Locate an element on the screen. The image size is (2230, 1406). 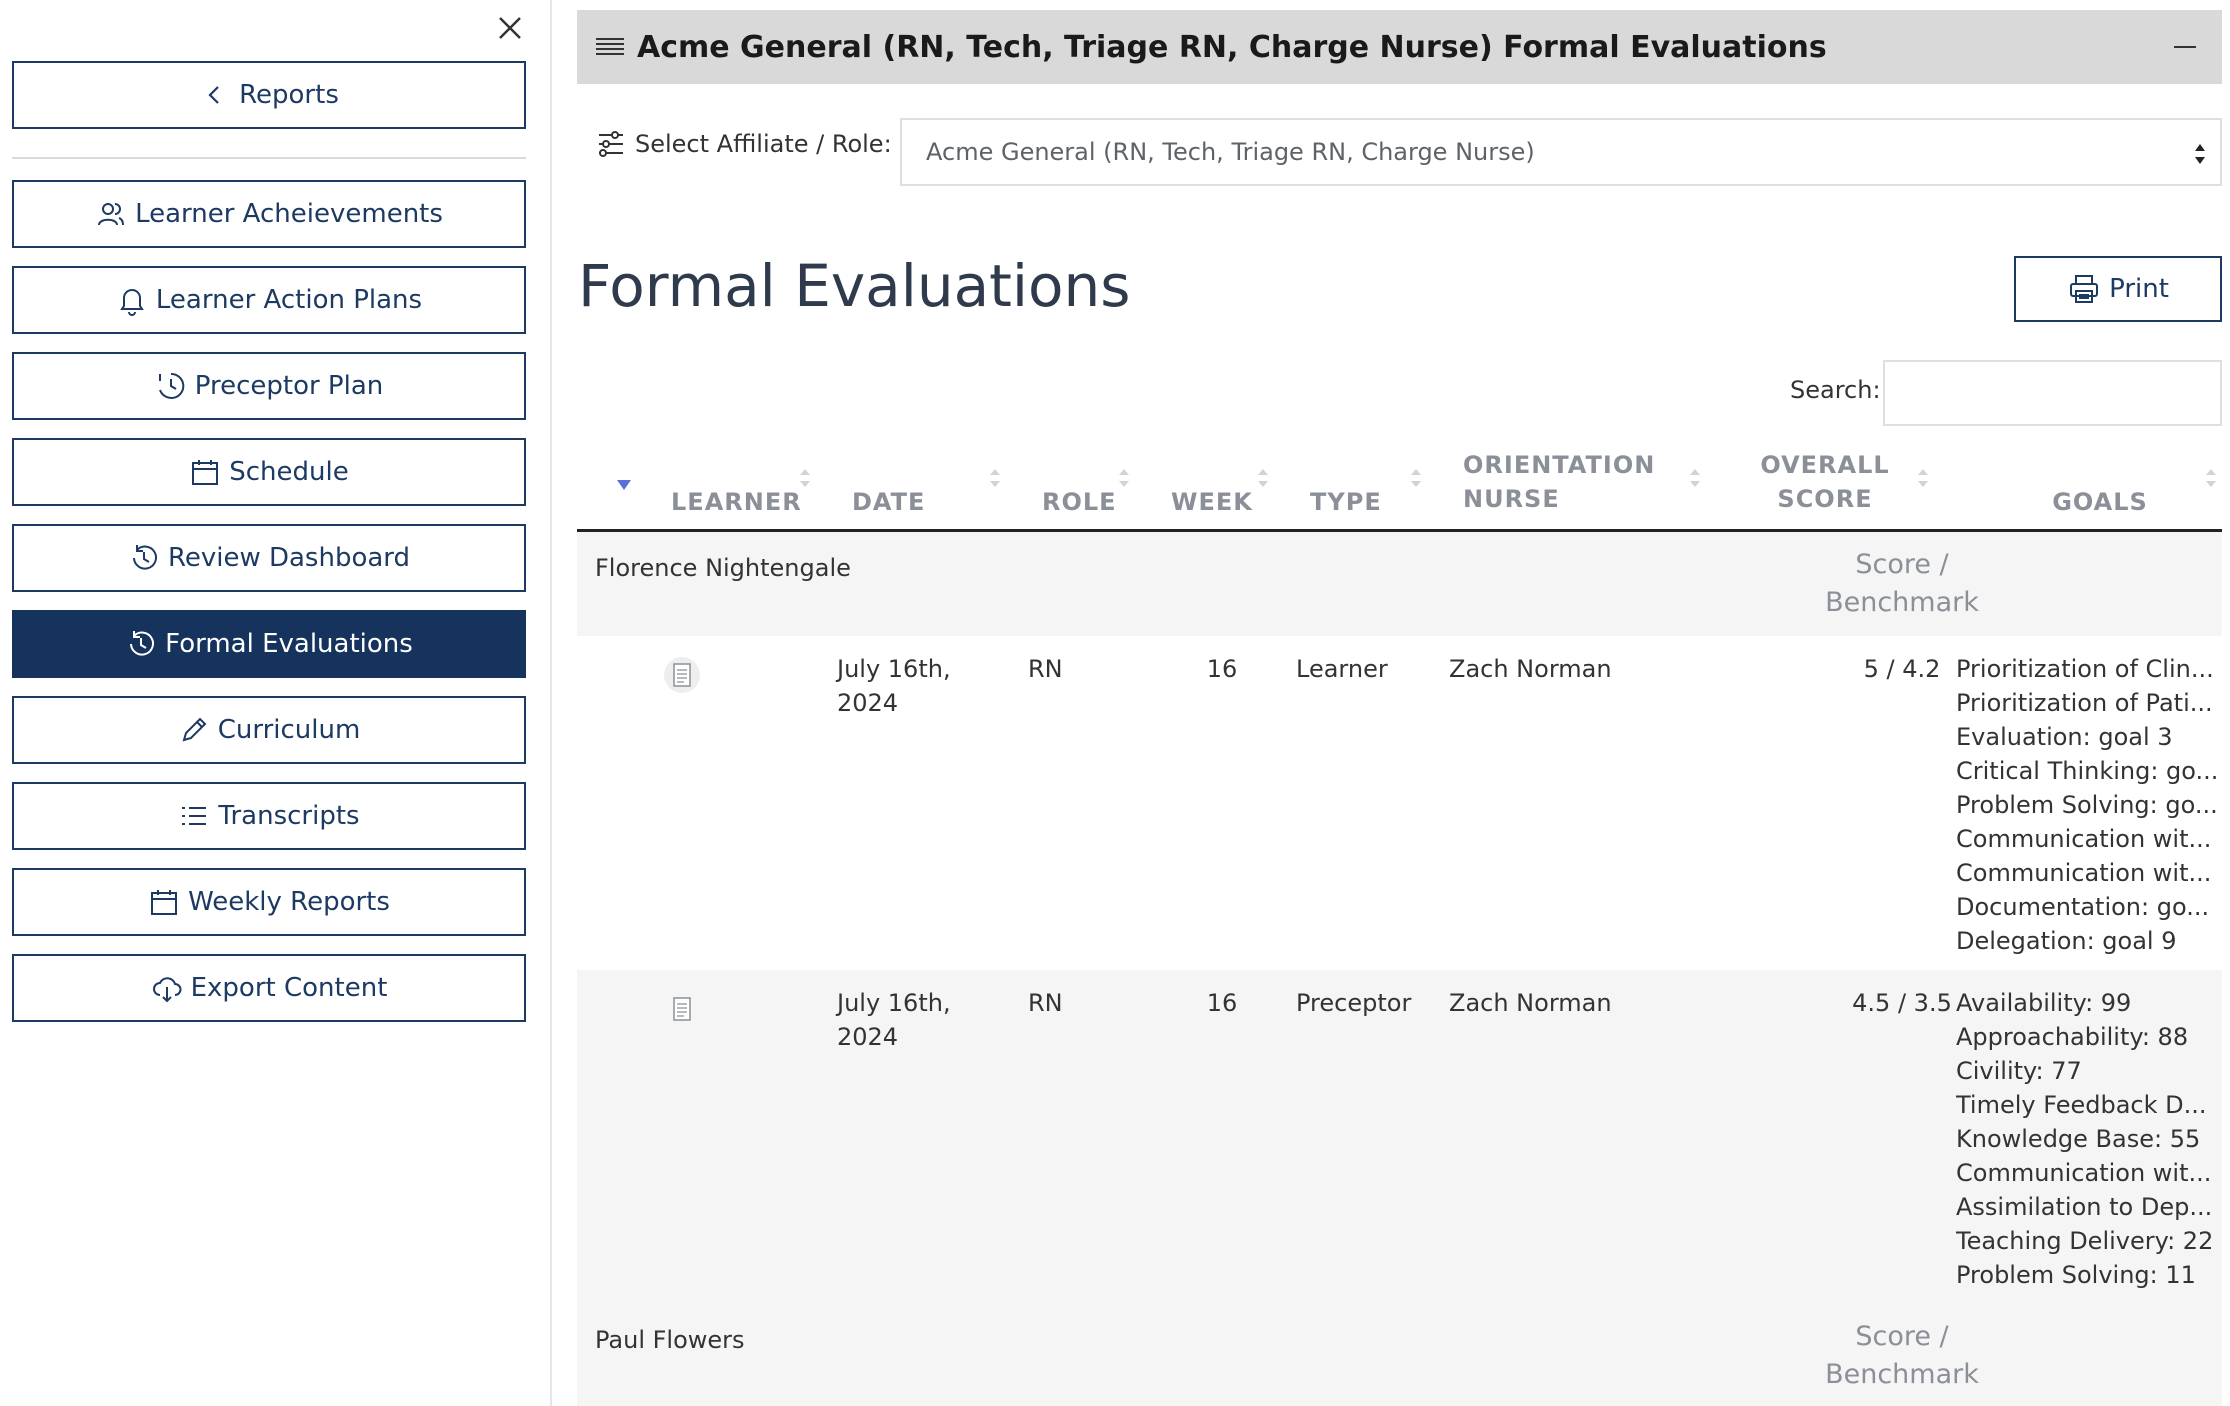
print-label: Print is located at coordinates (2139, 289).